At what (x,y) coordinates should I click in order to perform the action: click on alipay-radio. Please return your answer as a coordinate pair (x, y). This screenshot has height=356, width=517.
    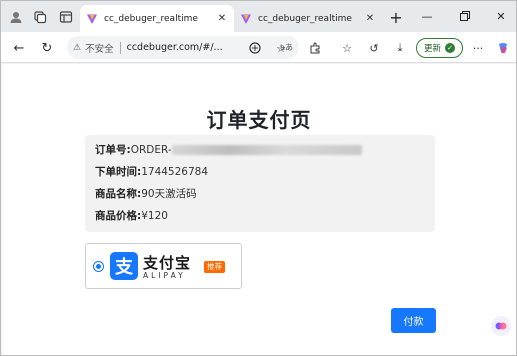
    Looking at the image, I should click on (98, 266).